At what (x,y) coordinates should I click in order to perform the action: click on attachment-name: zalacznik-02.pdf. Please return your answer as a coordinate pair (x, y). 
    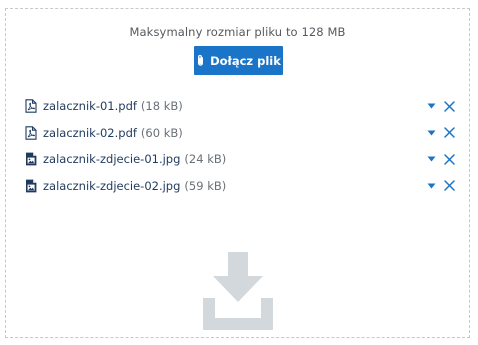
    Looking at the image, I should click on (90, 133).